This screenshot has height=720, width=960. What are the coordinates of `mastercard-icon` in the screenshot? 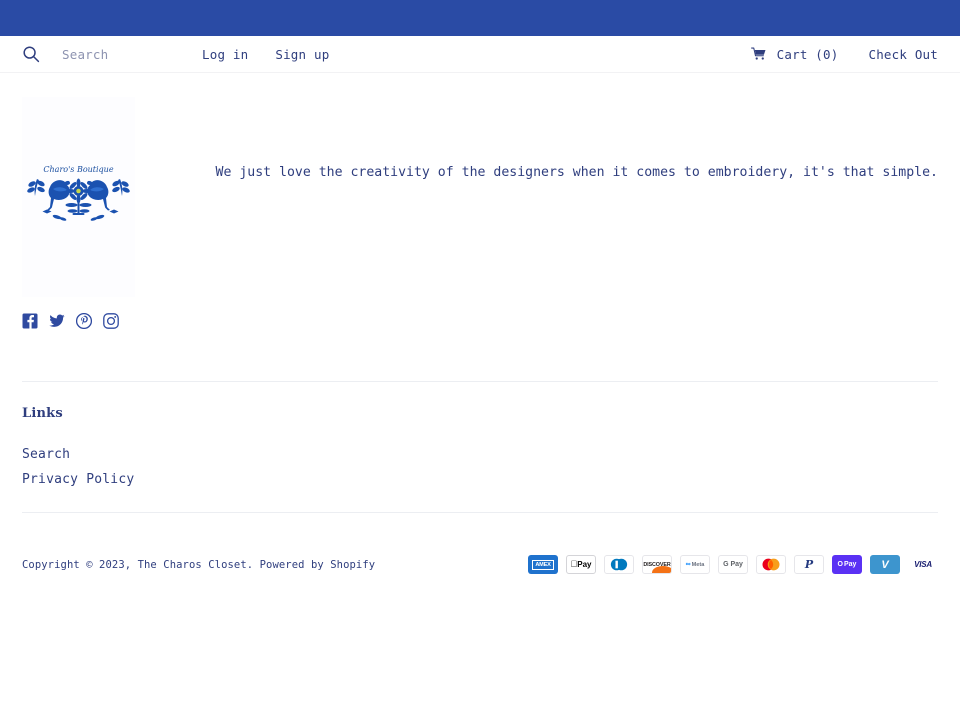 It's located at (771, 564).